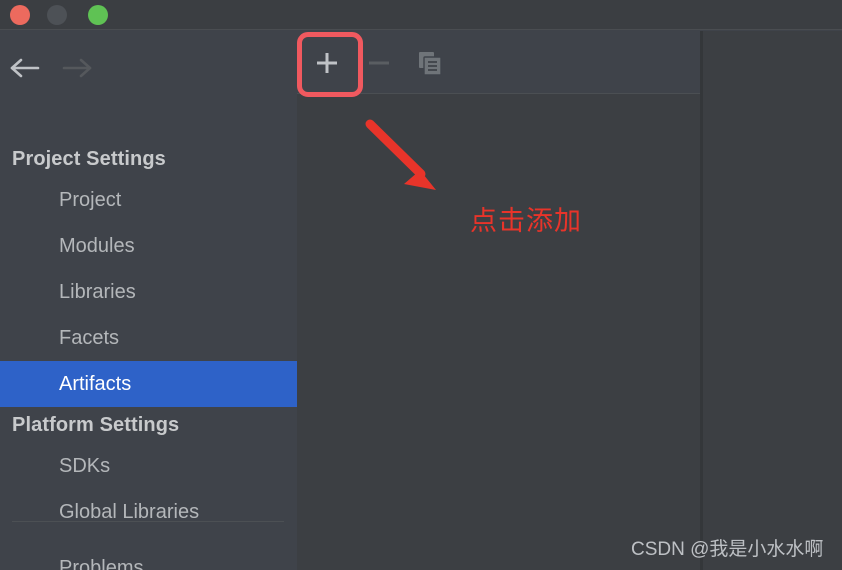 This screenshot has height=570, width=842. What do you see at coordinates (20, 15) in the screenshot?
I see `close-window-button` at bounding box center [20, 15].